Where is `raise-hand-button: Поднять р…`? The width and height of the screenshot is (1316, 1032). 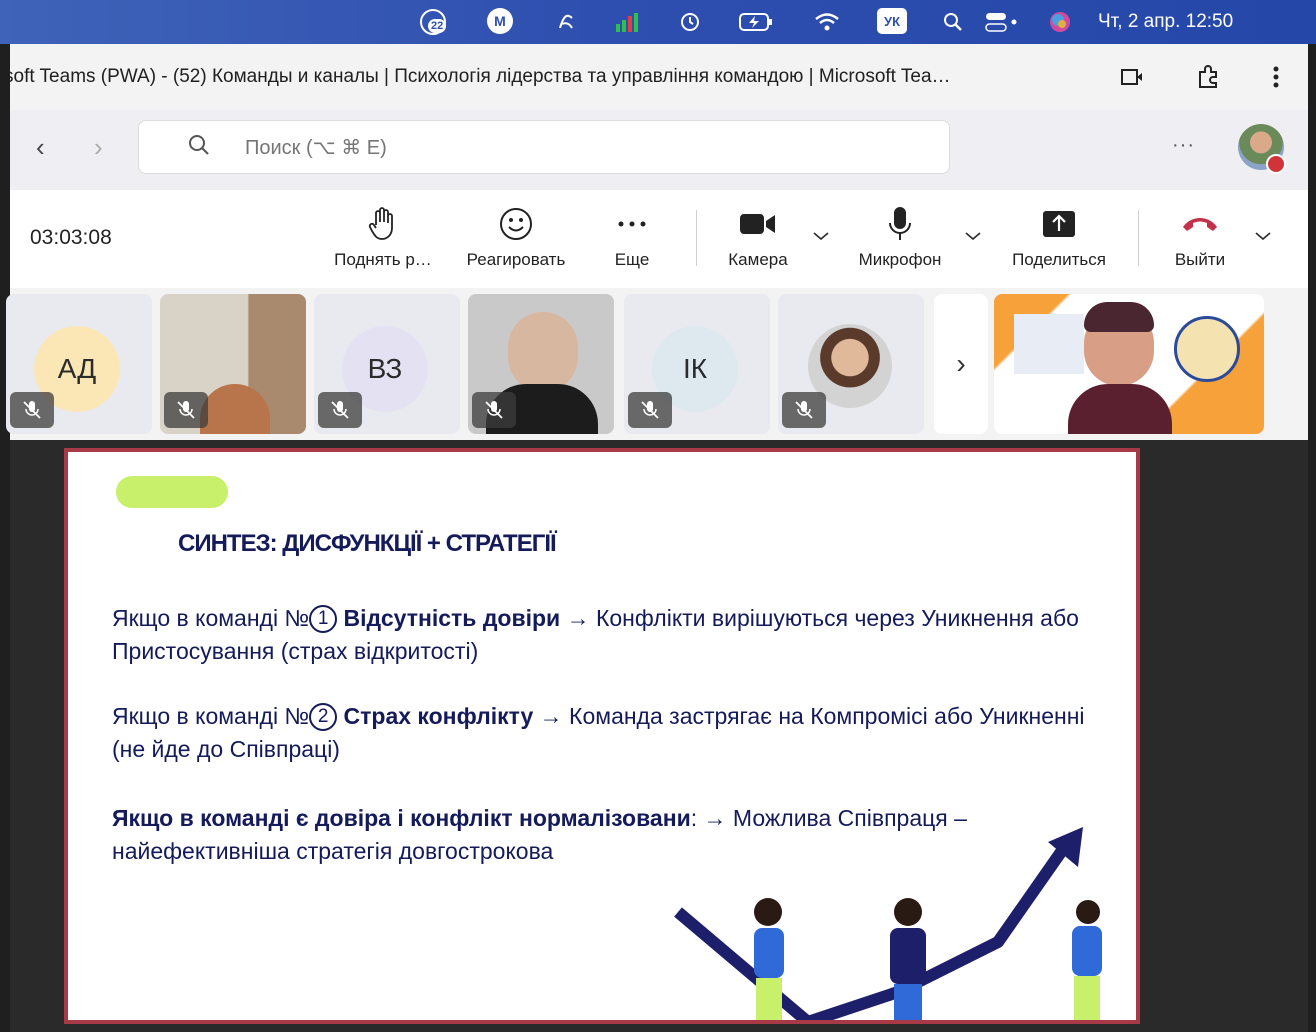 raise-hand-button: Поднять р… is located at coordinates (383, 242).